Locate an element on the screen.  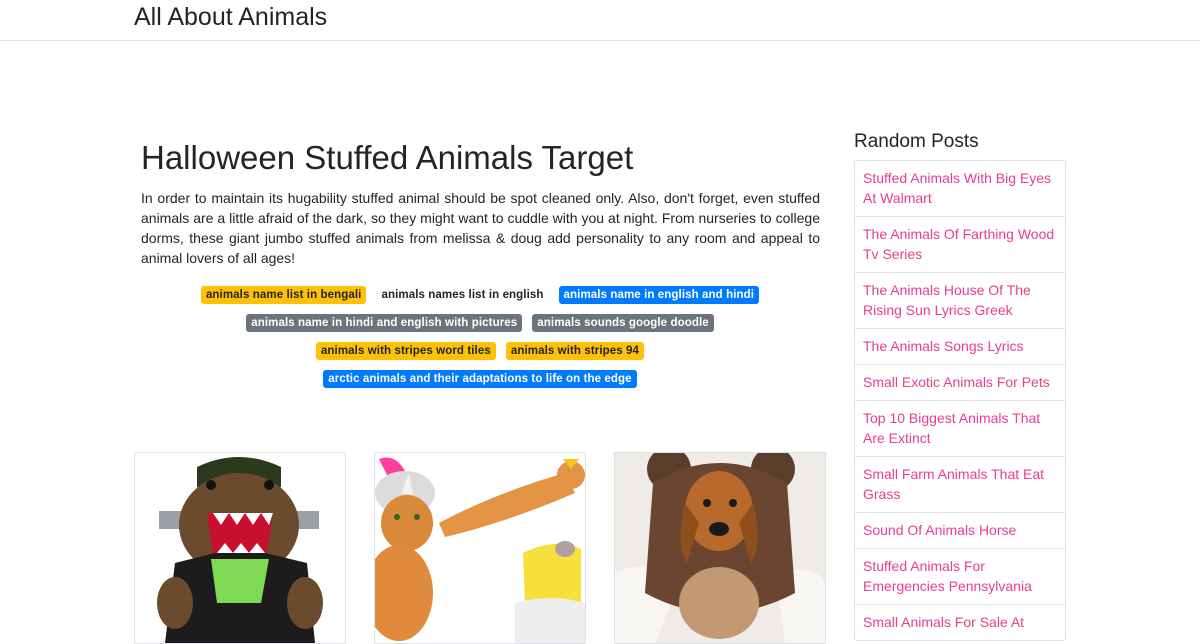
random-post-link: Top 10 Biggest Animals That Are Extinct is located at coordinates (960, 428).